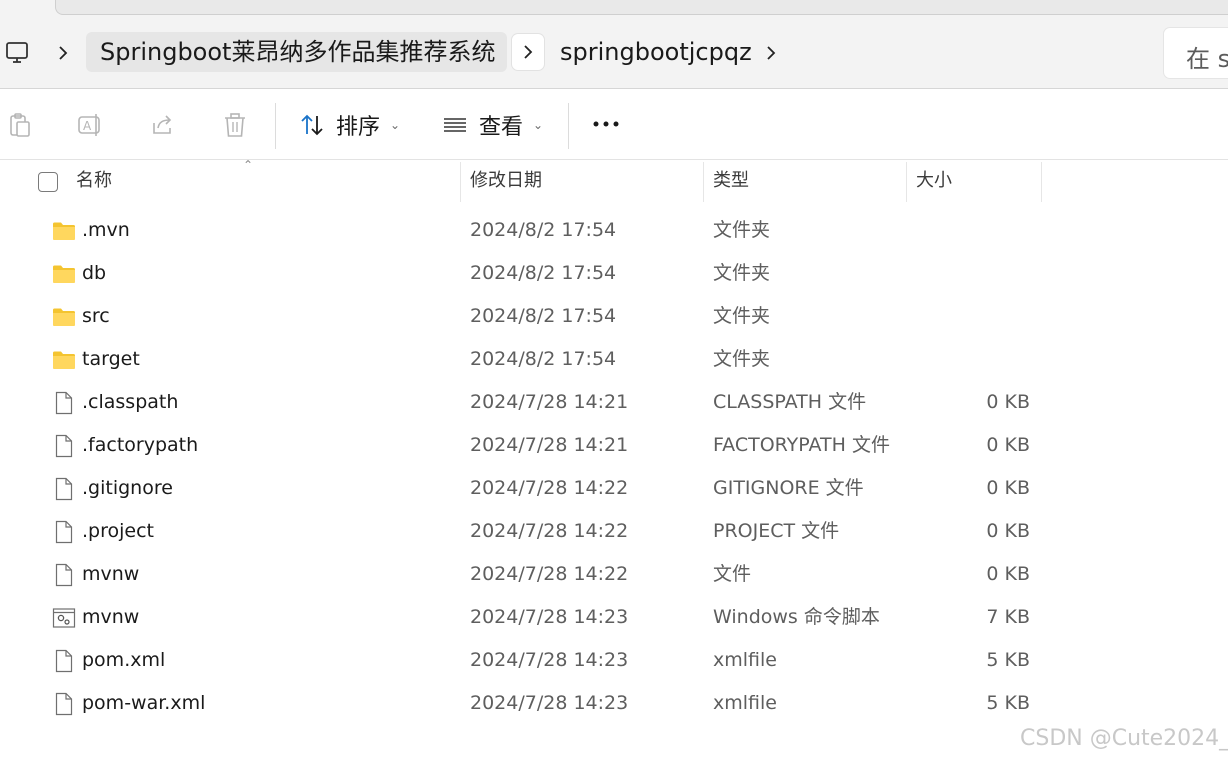 The width and height of the screenshot is (1228, 760). I want to click on column-header-size: 大小, so click(934, 182).